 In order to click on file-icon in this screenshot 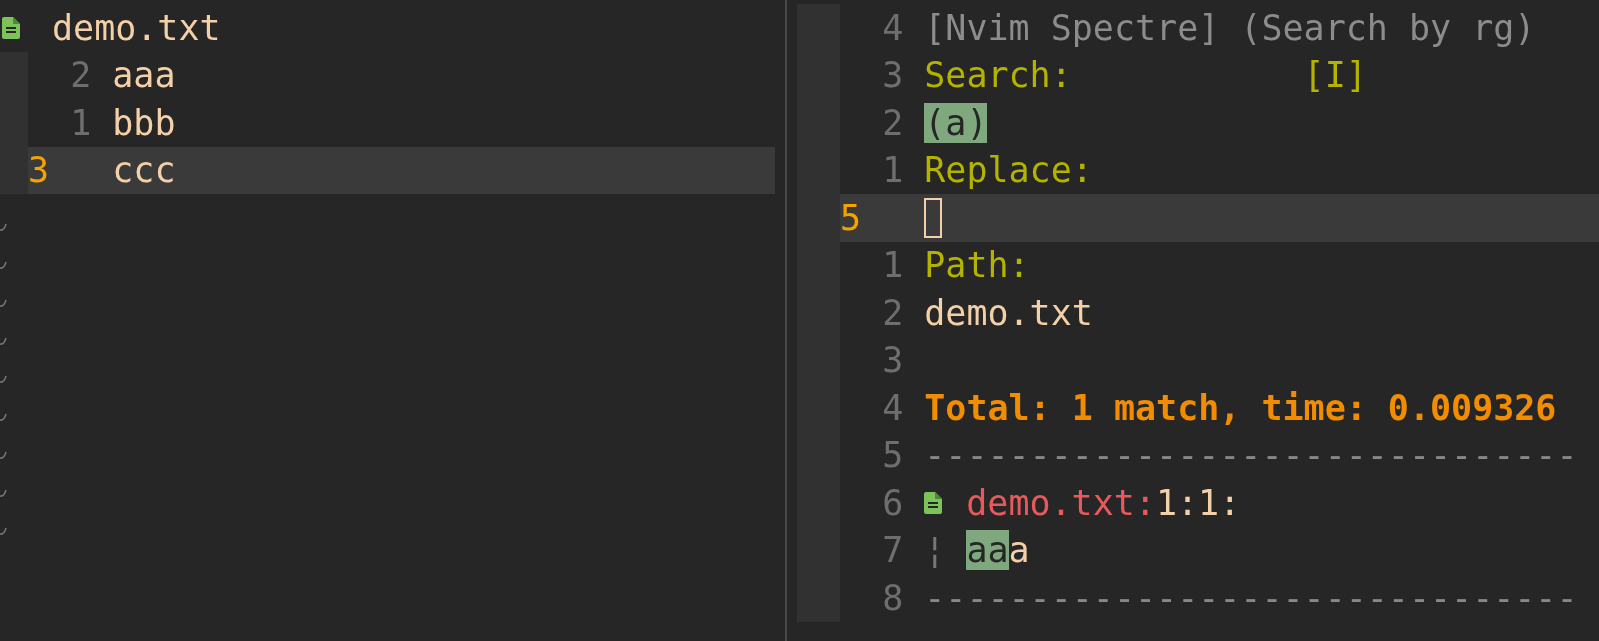, I will do `click(933, 502)`.